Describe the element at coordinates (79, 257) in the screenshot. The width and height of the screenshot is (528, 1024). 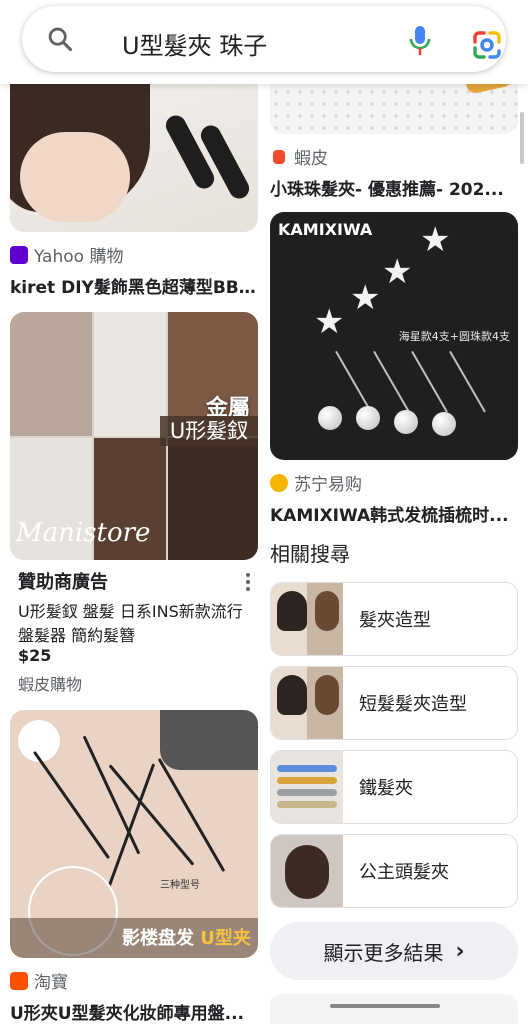
I see `source-name: Yahoo 購物` at that location.